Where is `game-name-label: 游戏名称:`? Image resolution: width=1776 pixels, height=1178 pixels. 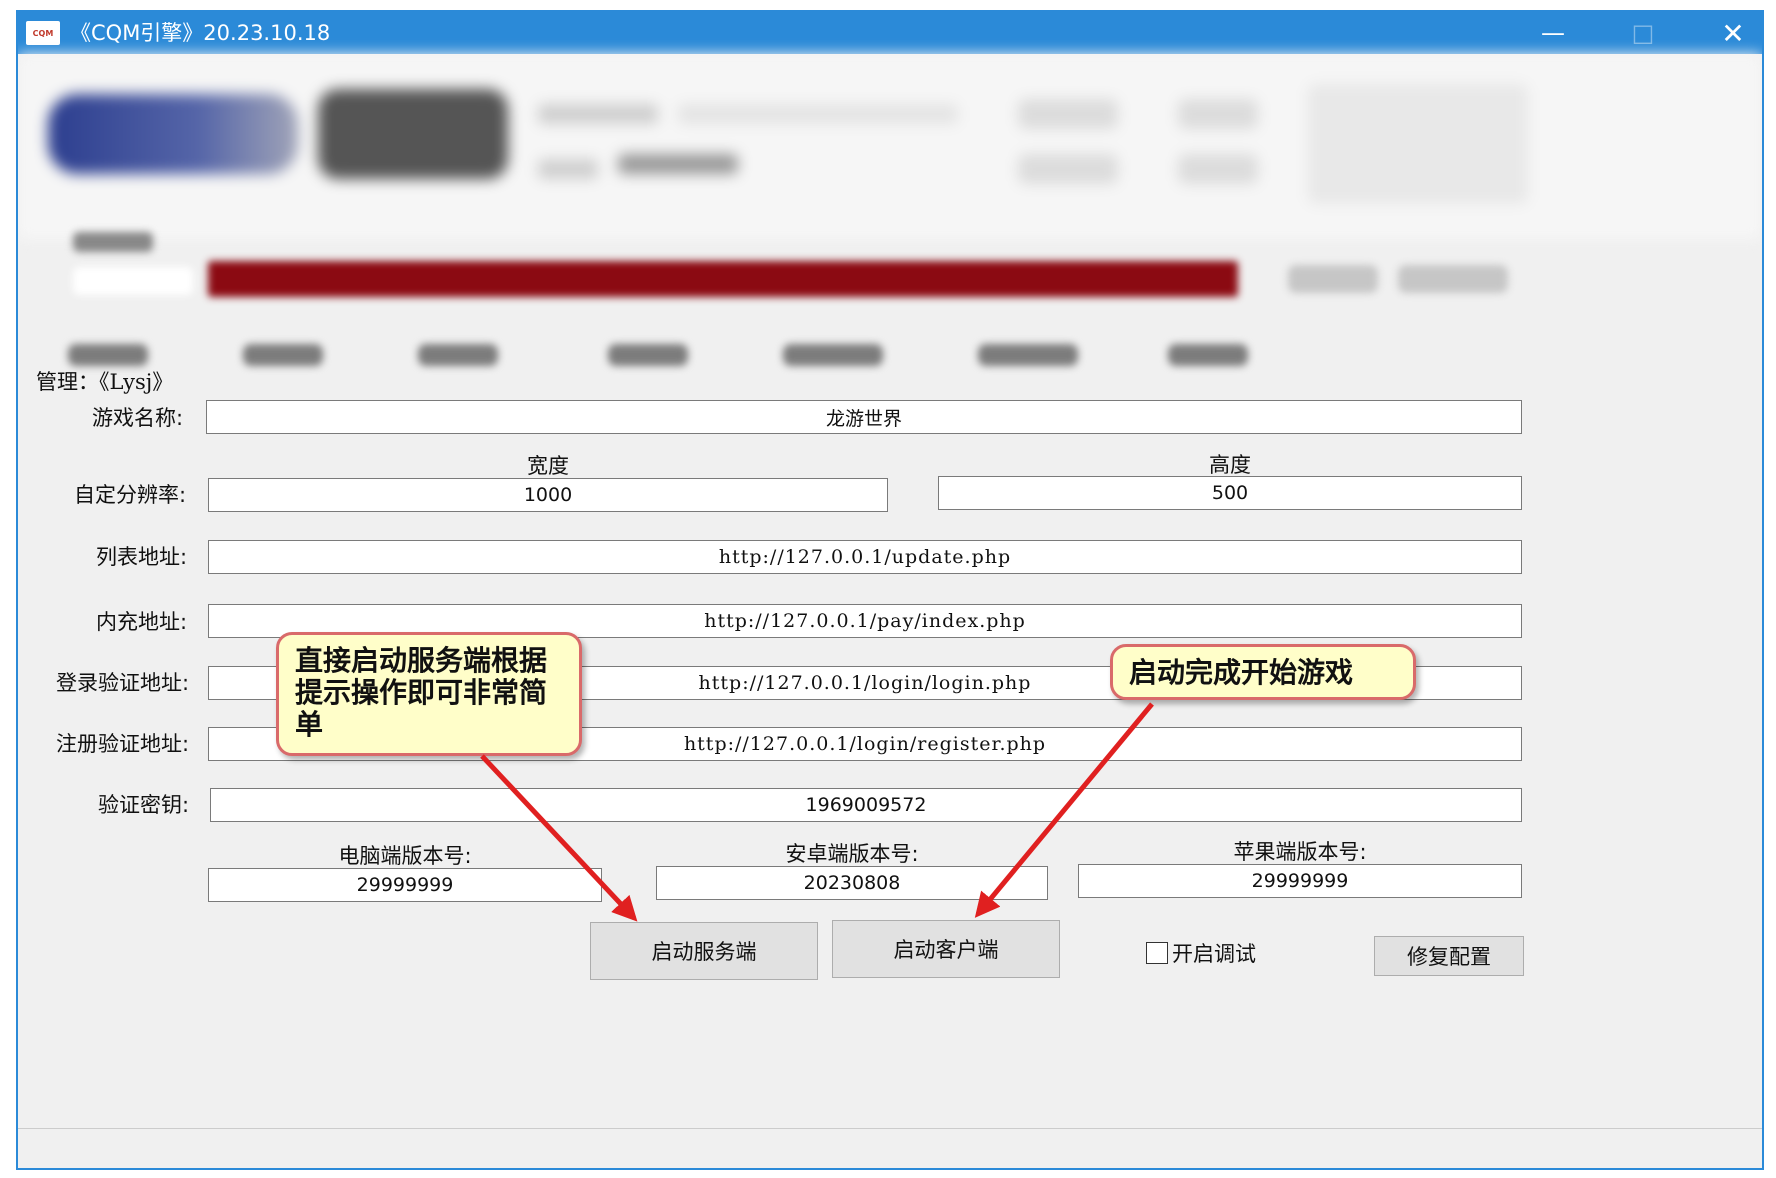
game-name-label: 游戏名称: is located at coordinates (138, 418).